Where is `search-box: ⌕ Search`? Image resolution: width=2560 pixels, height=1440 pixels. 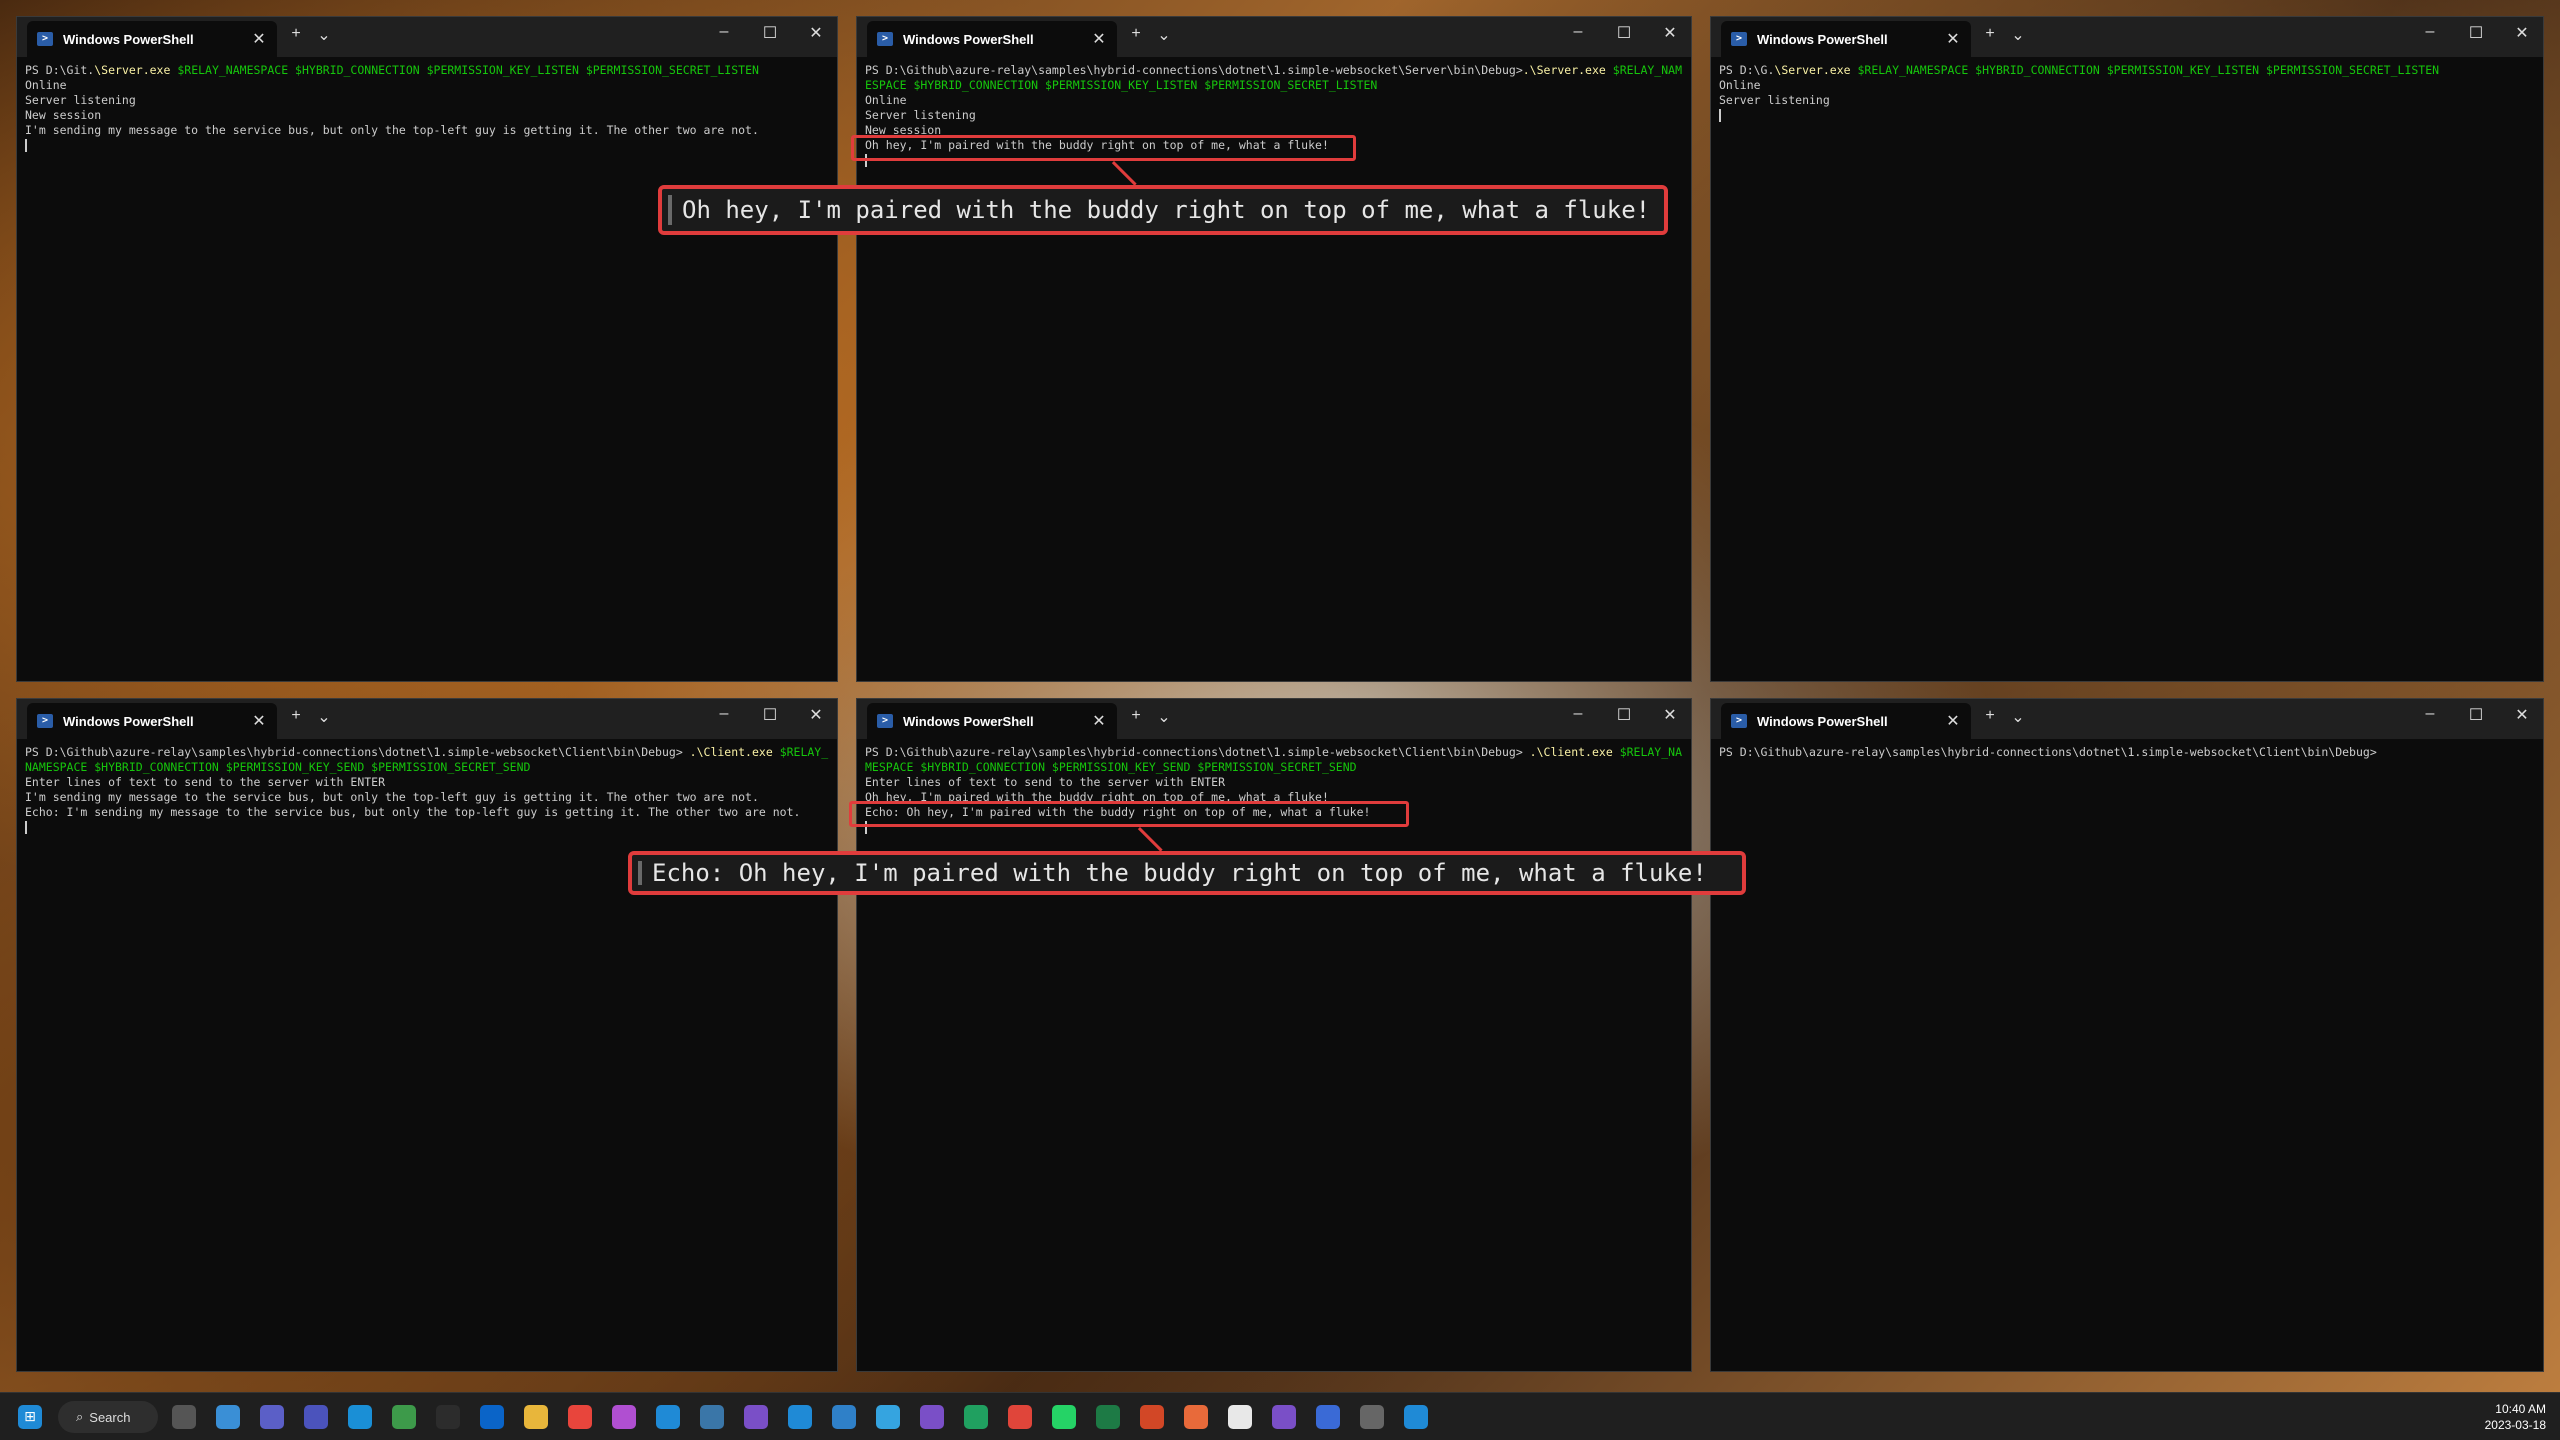
search-box: ⌕ Search is located at coordinates (108, 1417).